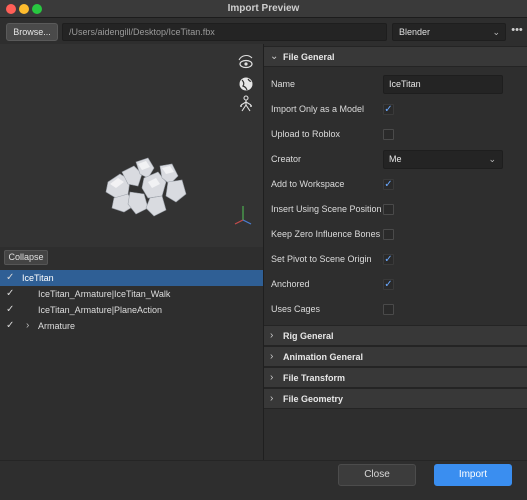 The image size is (527, 500). I want to click on anchored-checkbox: ✓, so click(388, 284).